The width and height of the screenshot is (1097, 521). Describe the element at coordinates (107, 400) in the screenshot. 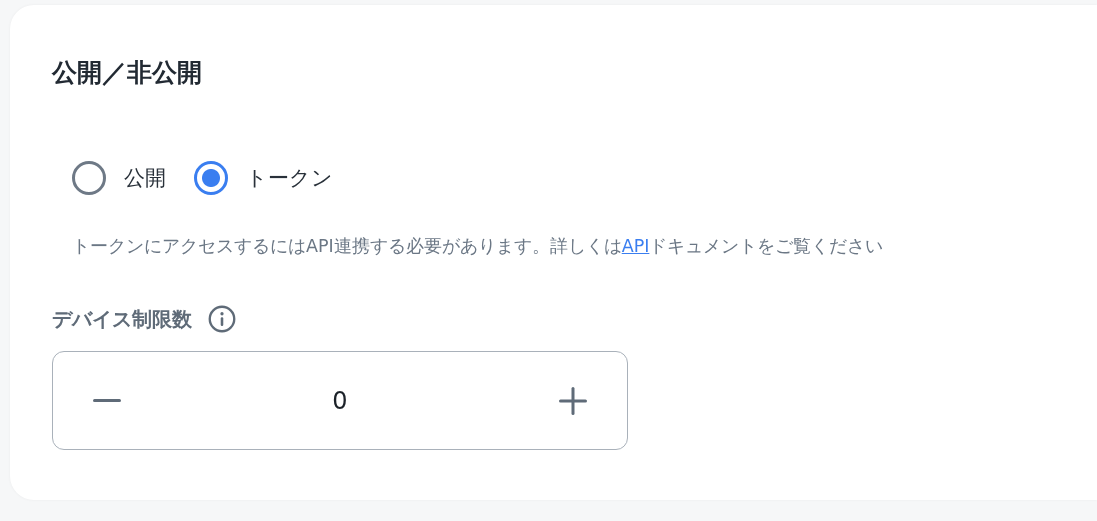

I see `minus-icon` at that location.